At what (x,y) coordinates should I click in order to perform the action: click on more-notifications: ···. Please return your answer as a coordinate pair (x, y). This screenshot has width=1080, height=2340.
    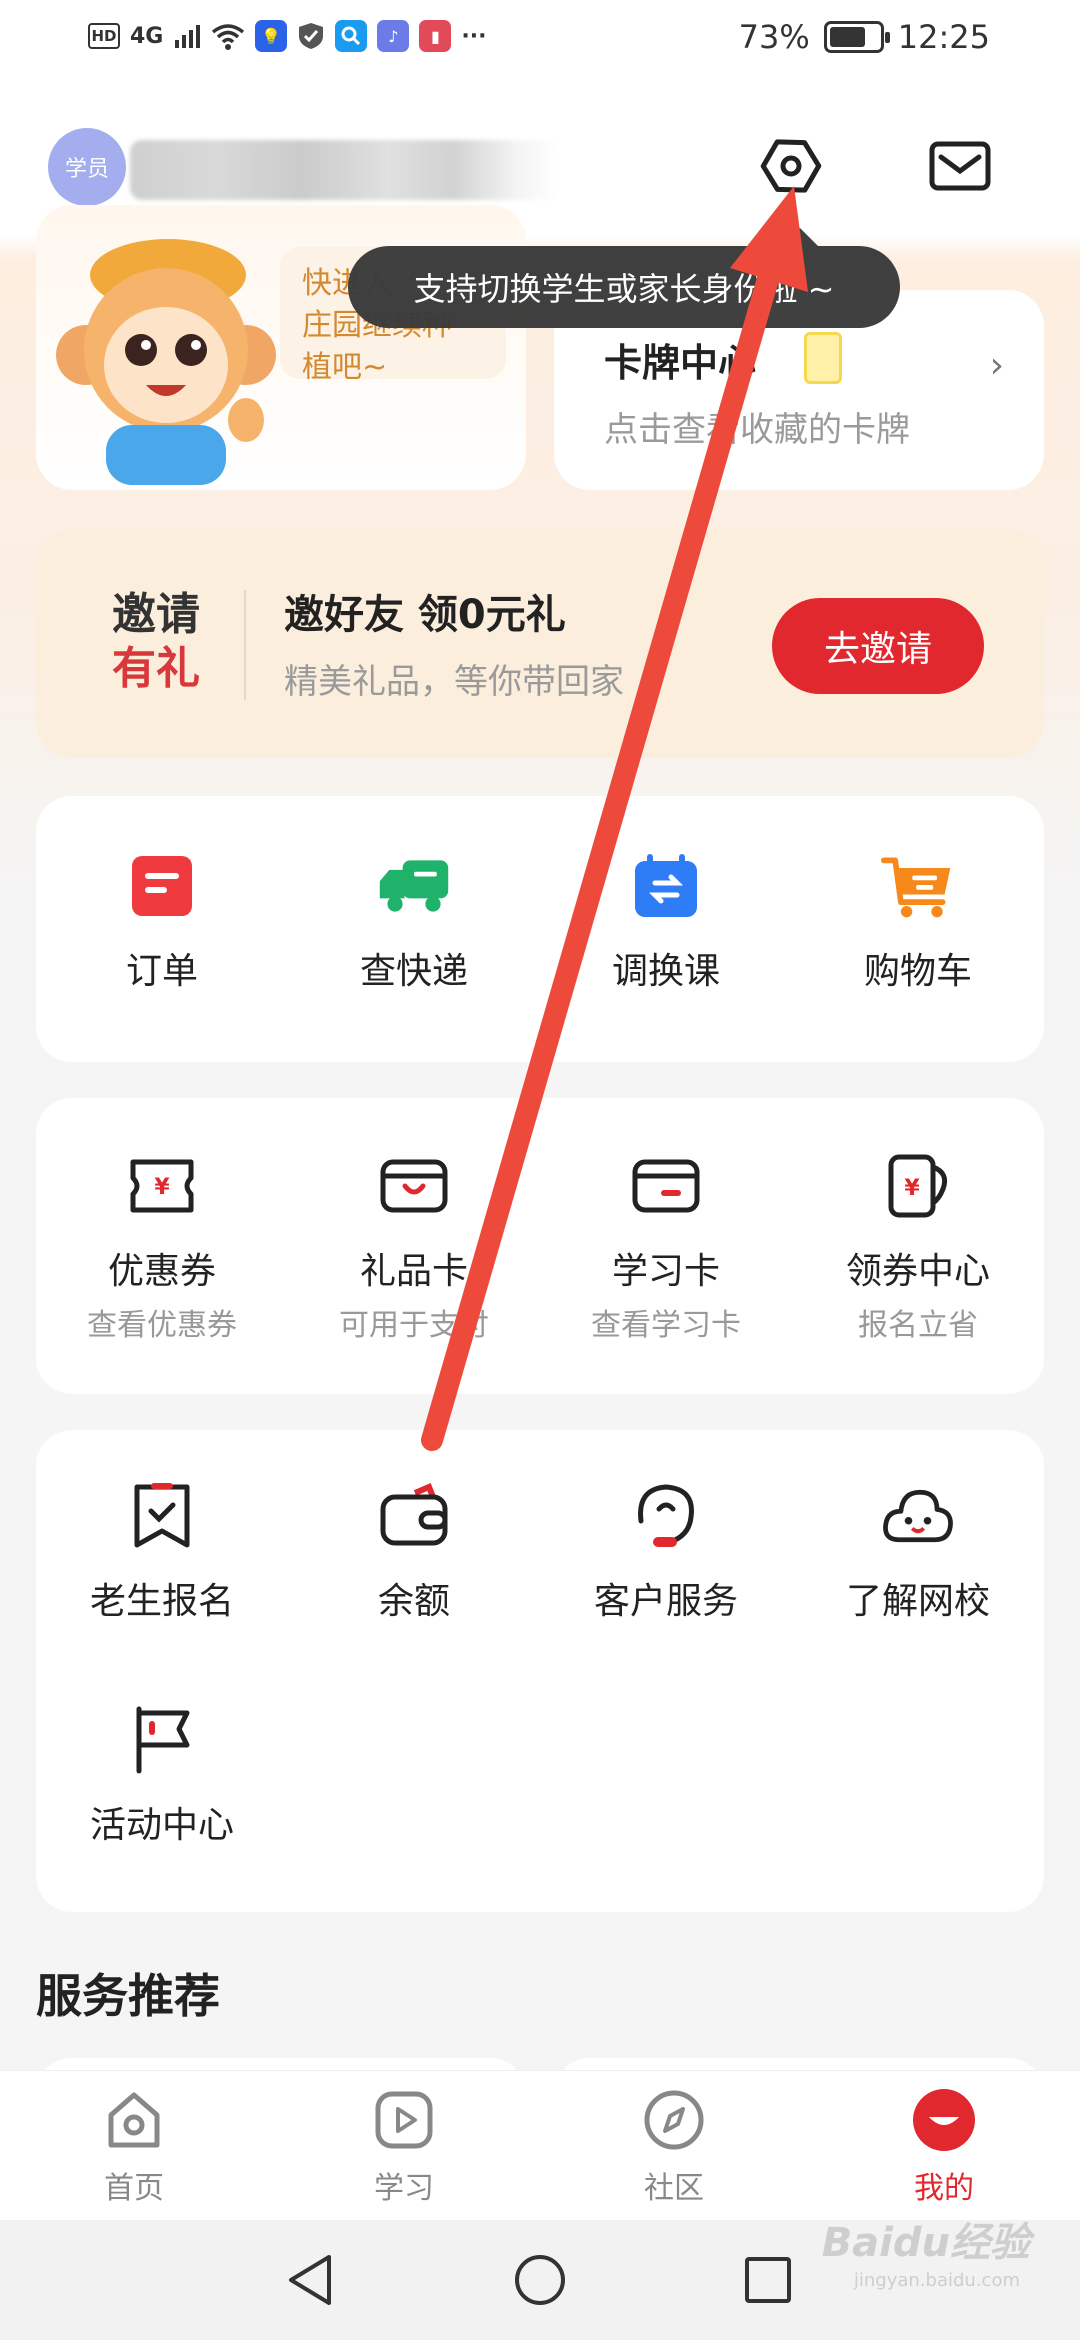
    Looking at the image, I should click on (474, 36).